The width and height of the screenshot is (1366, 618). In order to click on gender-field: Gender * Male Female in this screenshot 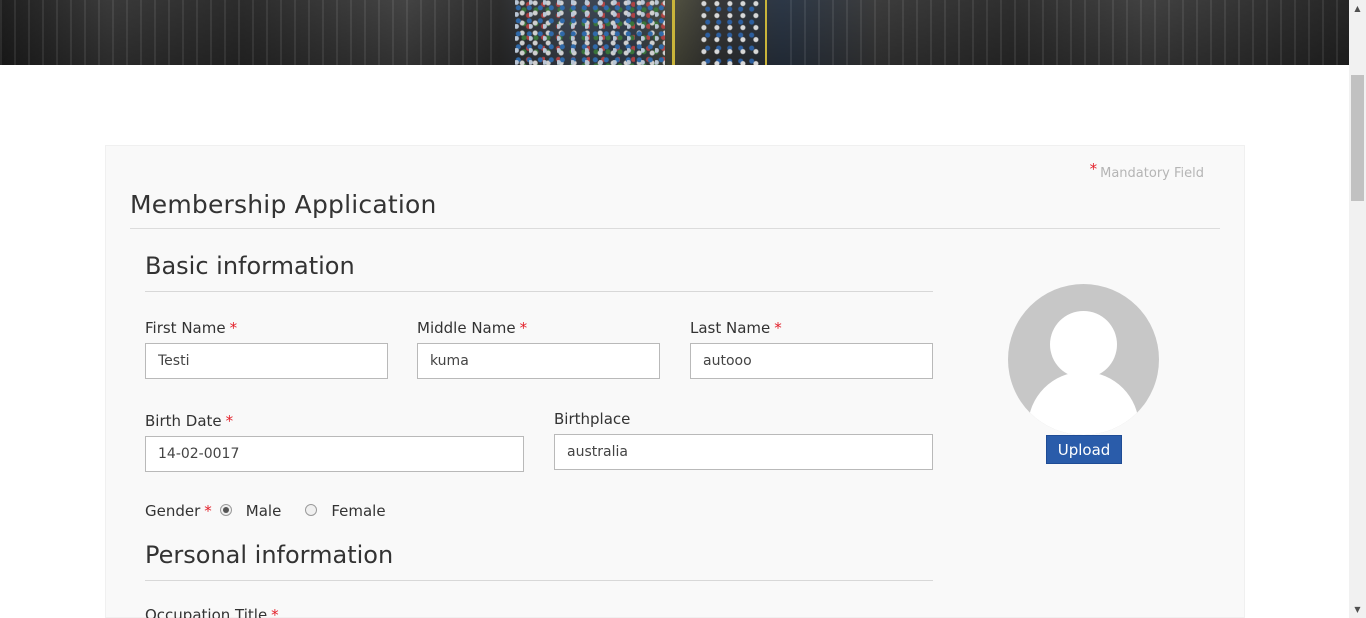, I will do `click(277, 511)`.